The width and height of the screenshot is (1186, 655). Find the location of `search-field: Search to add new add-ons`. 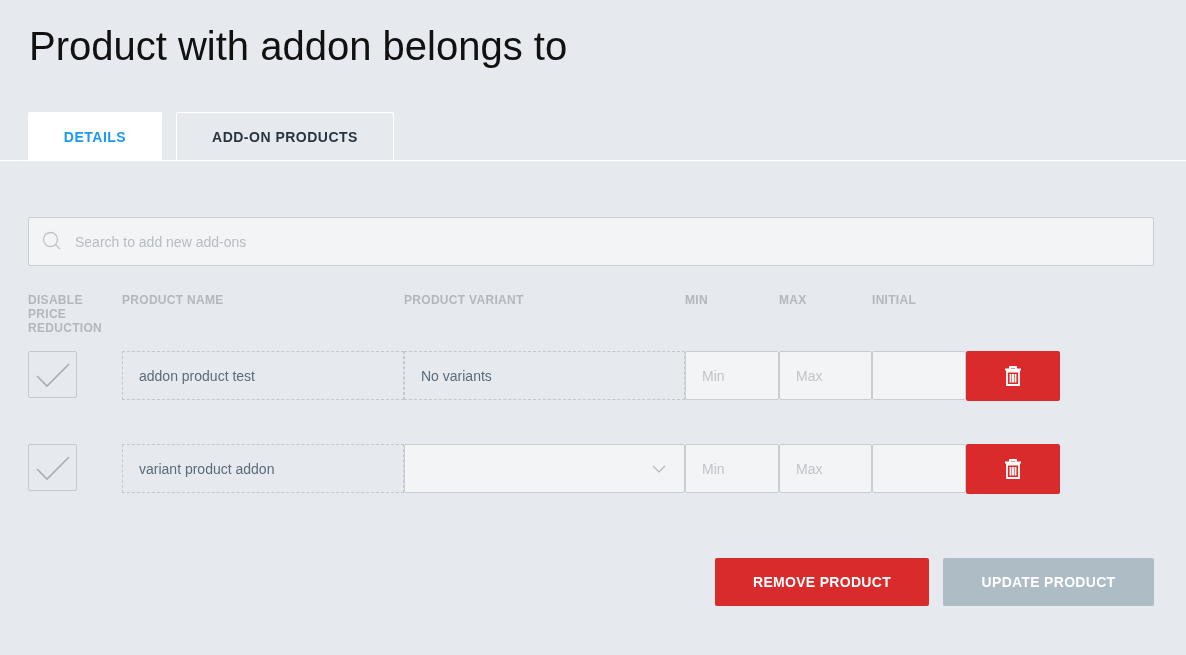

search-field: Search to add new add-ons is located at coordinates (591, 241).